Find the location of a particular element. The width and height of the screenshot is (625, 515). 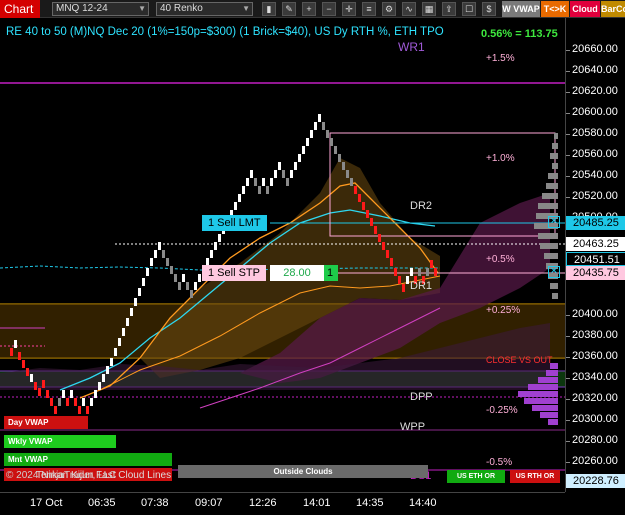

y-tick-label: 20300.00 is located at coordinates (595, 419).